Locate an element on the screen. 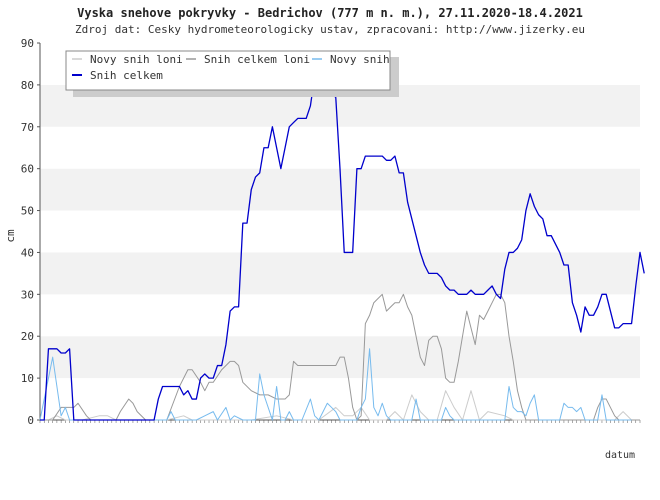  y-tick-label: 10 is located at coordinates (27, 378).